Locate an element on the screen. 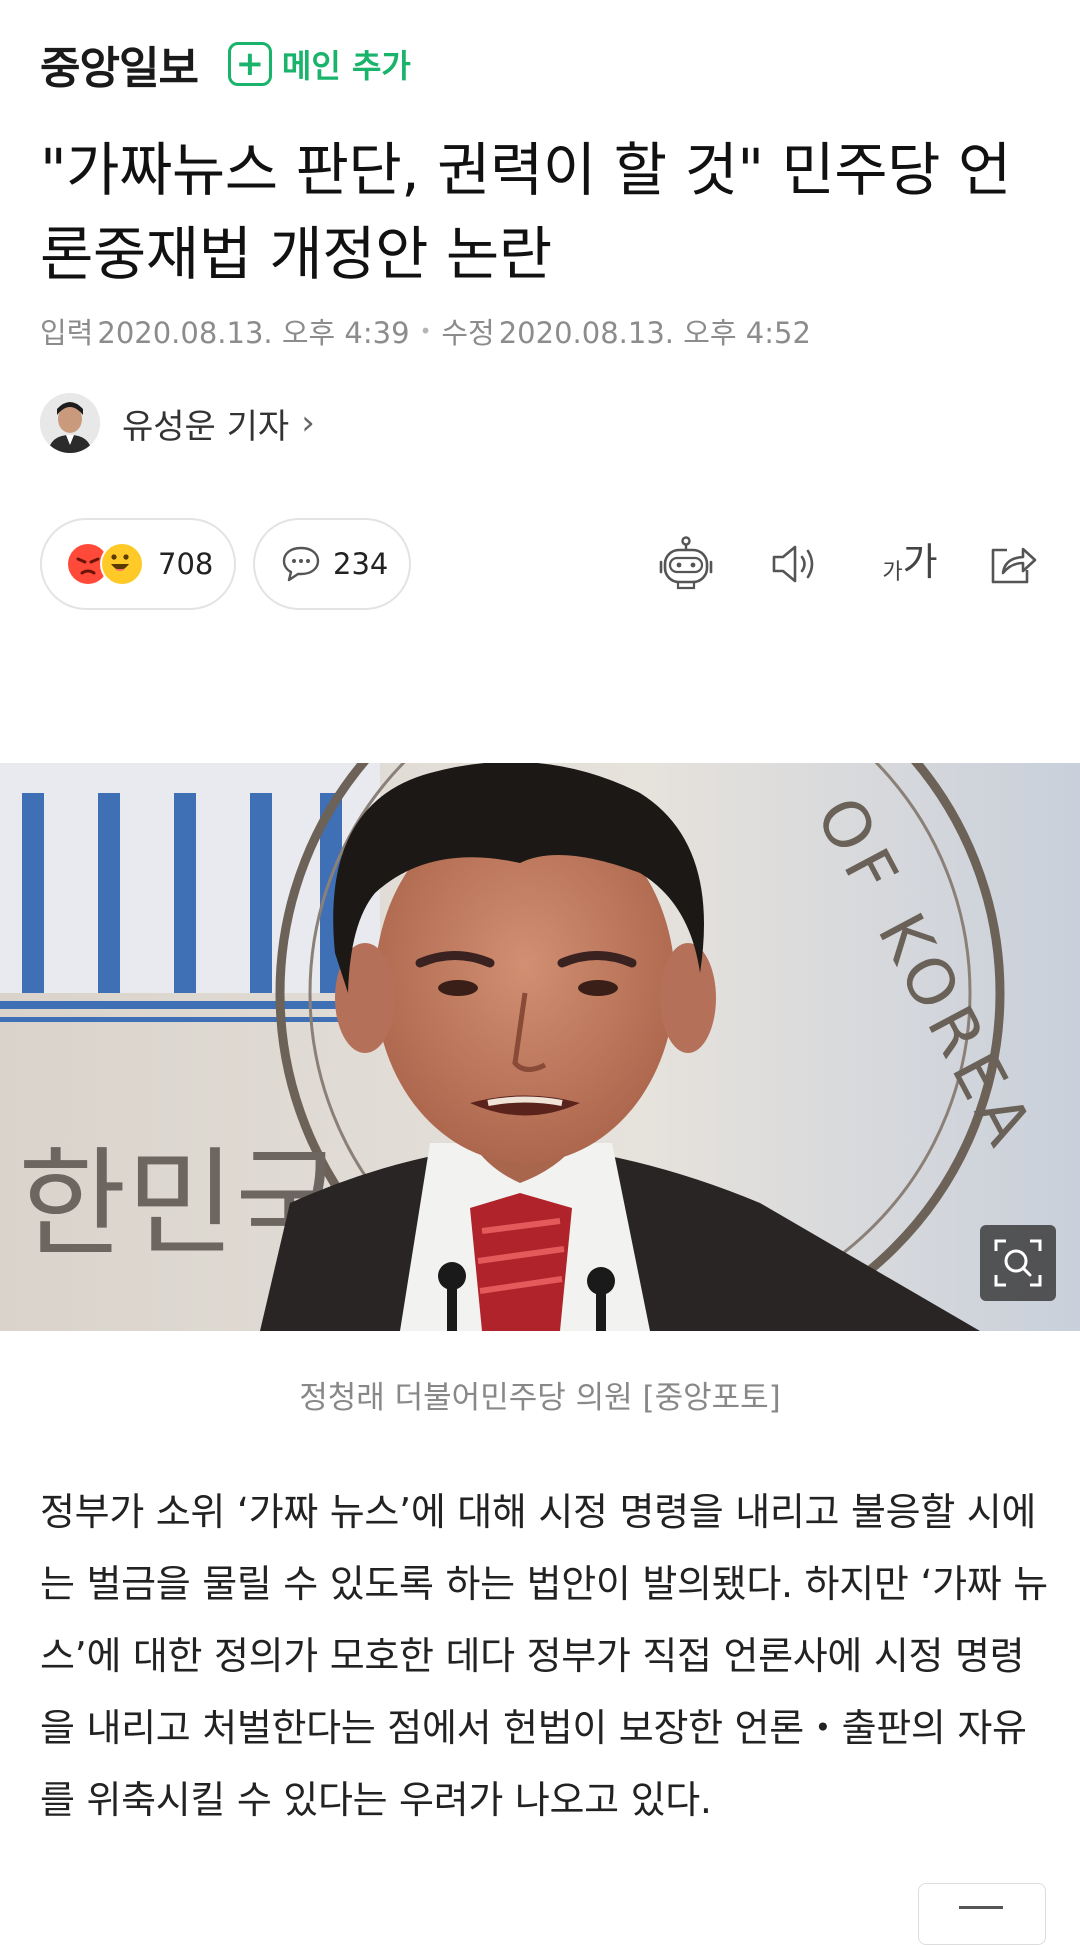 The width and height of the screenshot is (1080, 1945). plus-icon: + is located at coordinates (249, 64).